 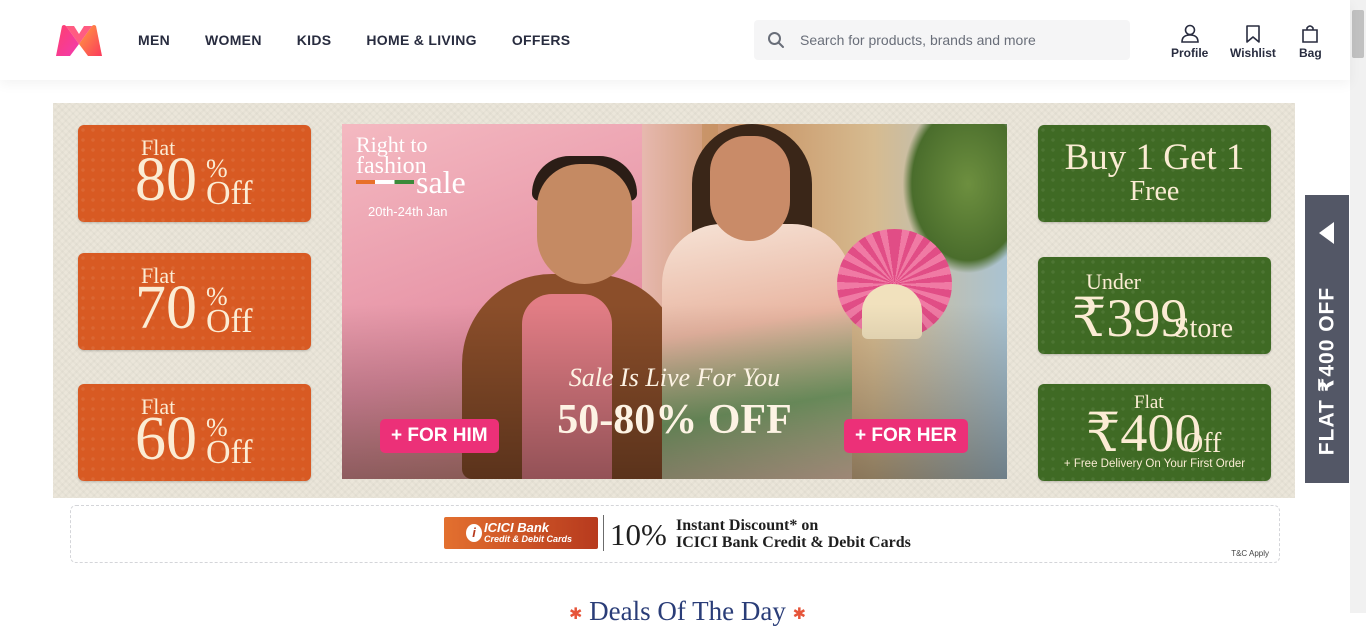 I want to click on bag-label: Bag, so click(x=1310, y=53).